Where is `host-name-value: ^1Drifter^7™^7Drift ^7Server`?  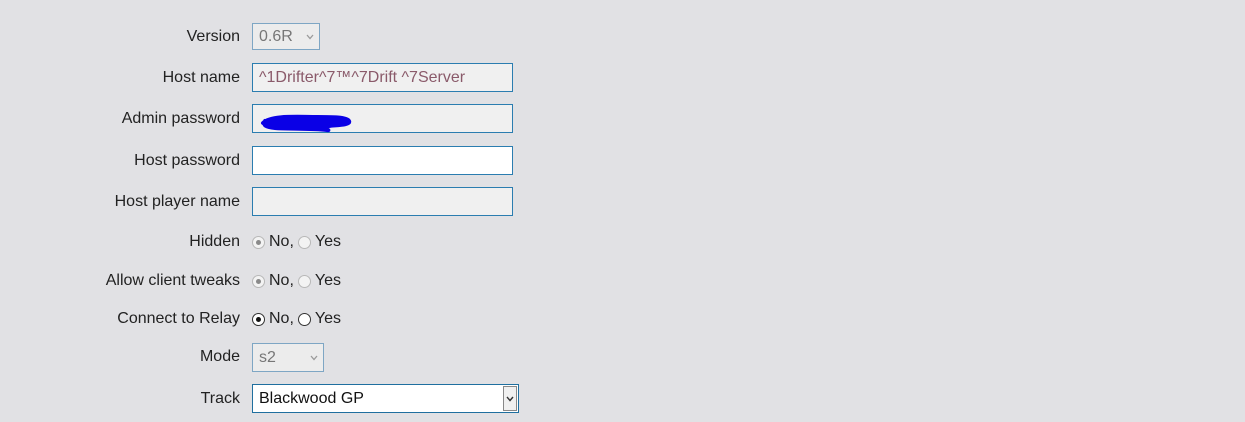
host-name-value: ^1Drifter^7™^7Drift ^7Server is located at coordinates (362, 77).